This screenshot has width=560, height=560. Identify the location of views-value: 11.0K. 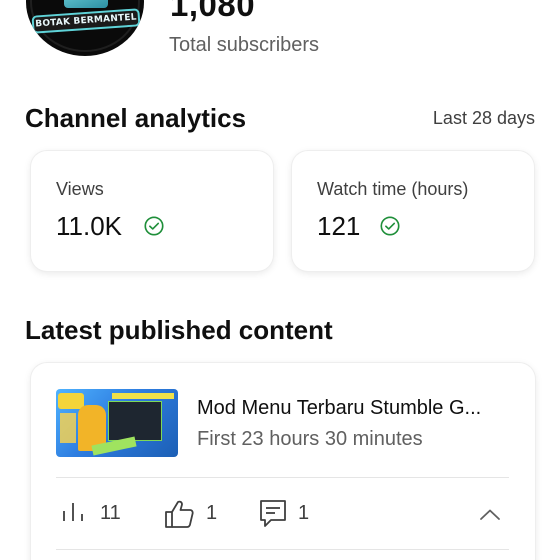
(89, 226).